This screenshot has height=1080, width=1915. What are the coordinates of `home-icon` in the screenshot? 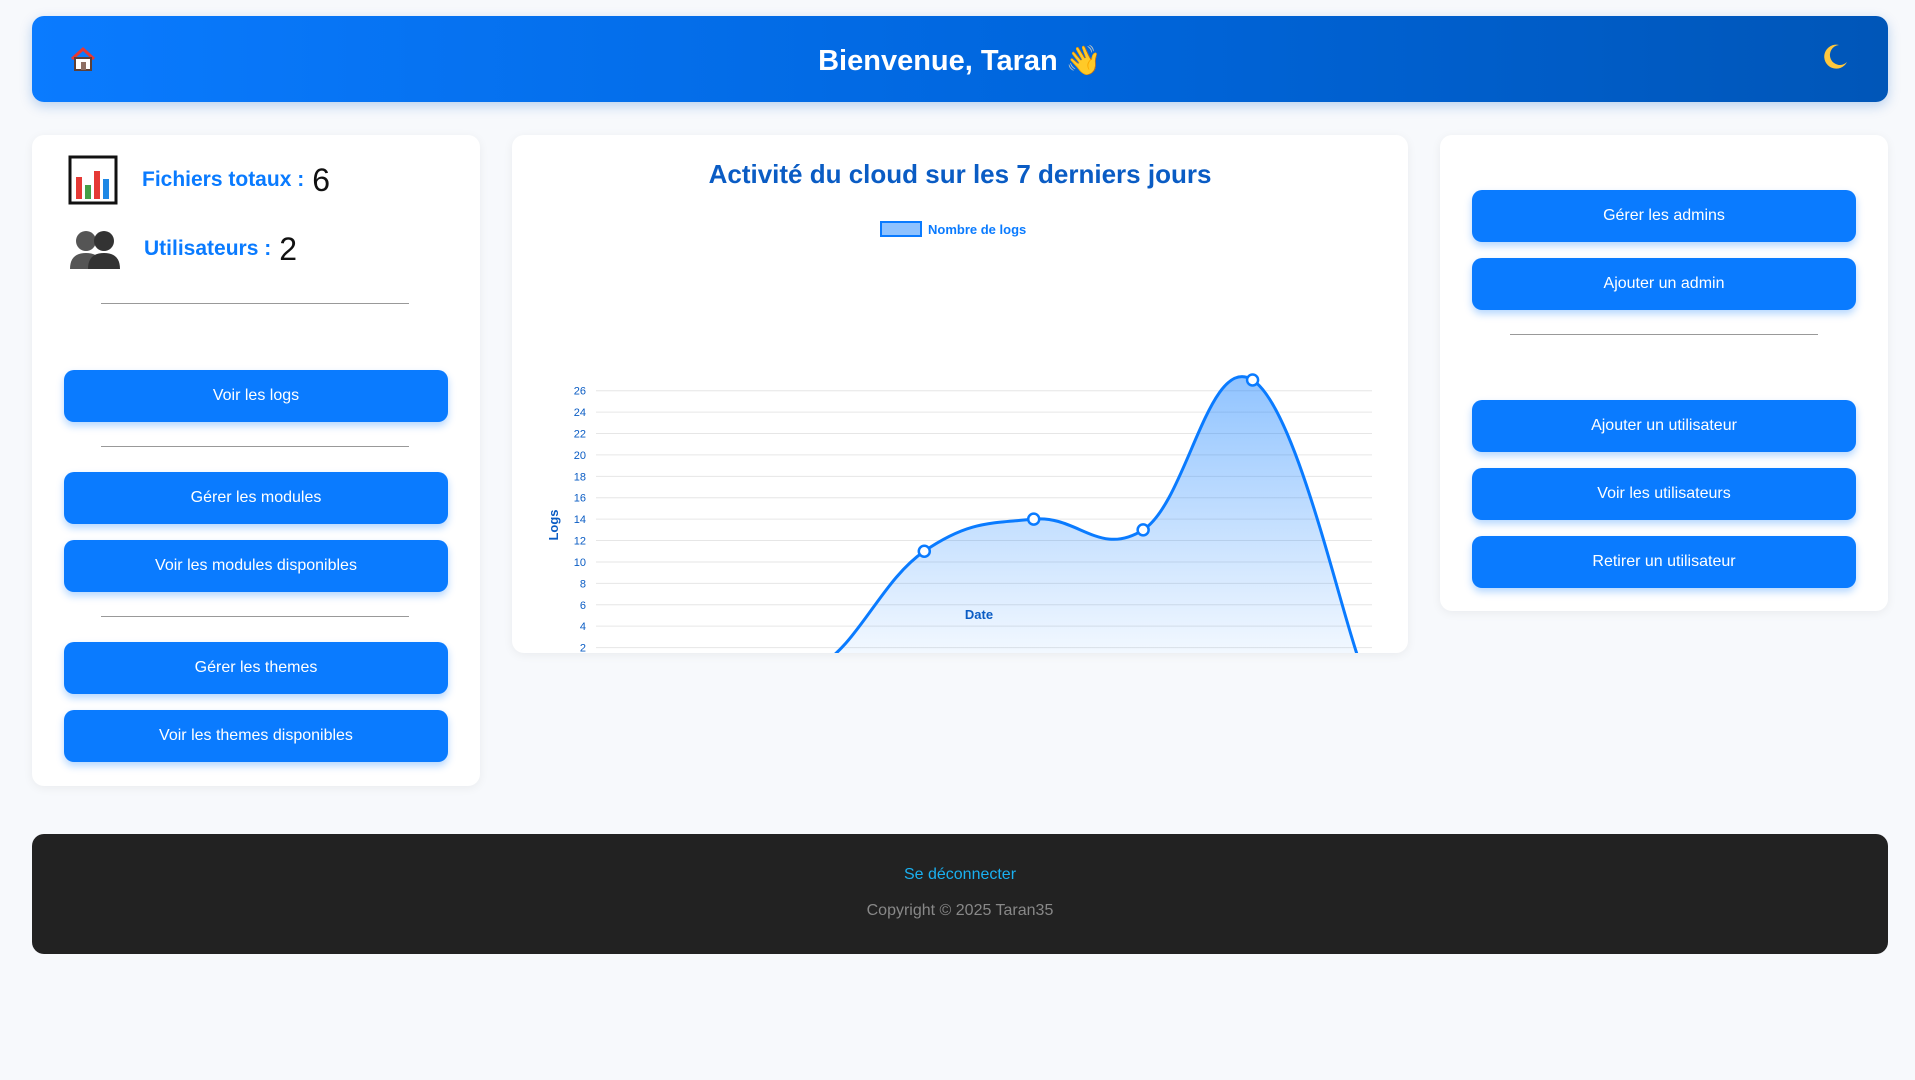 It's located at (83, 59).